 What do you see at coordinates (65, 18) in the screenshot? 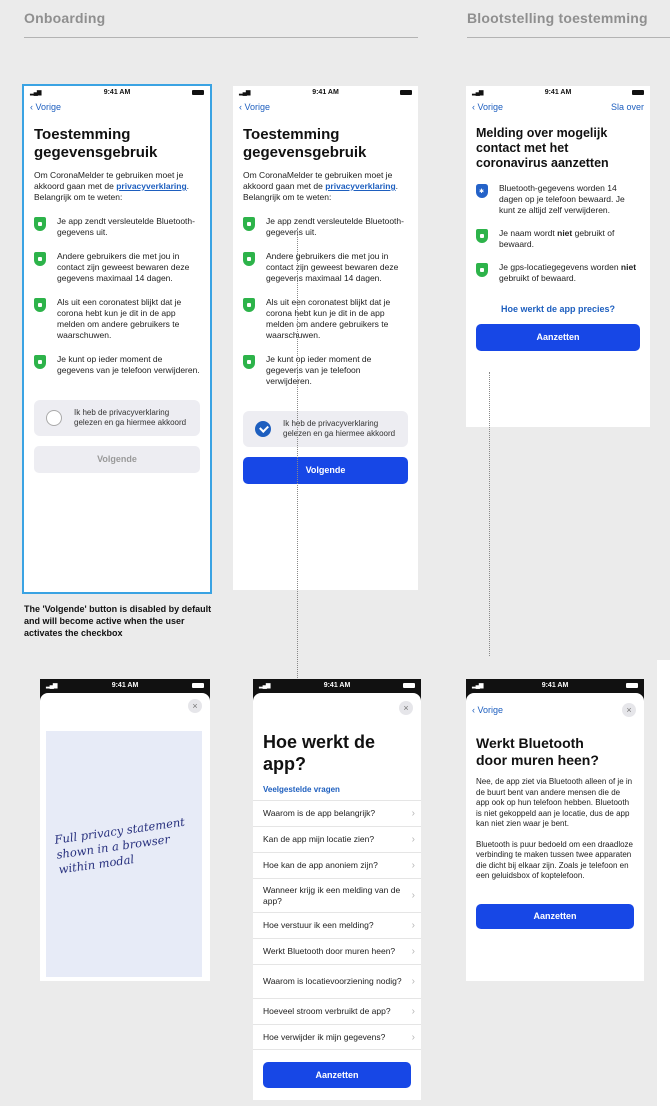
I see `section-title-onboarding: Onboarding` at bounding box center [65, 18].